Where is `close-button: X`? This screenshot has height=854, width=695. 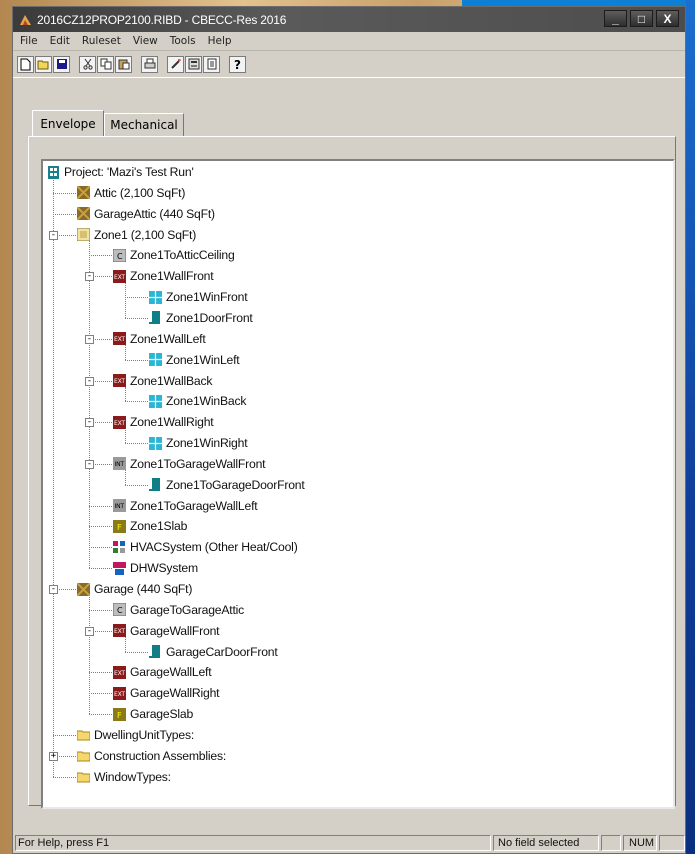
close-button: X is located at coordinates (667, 18).